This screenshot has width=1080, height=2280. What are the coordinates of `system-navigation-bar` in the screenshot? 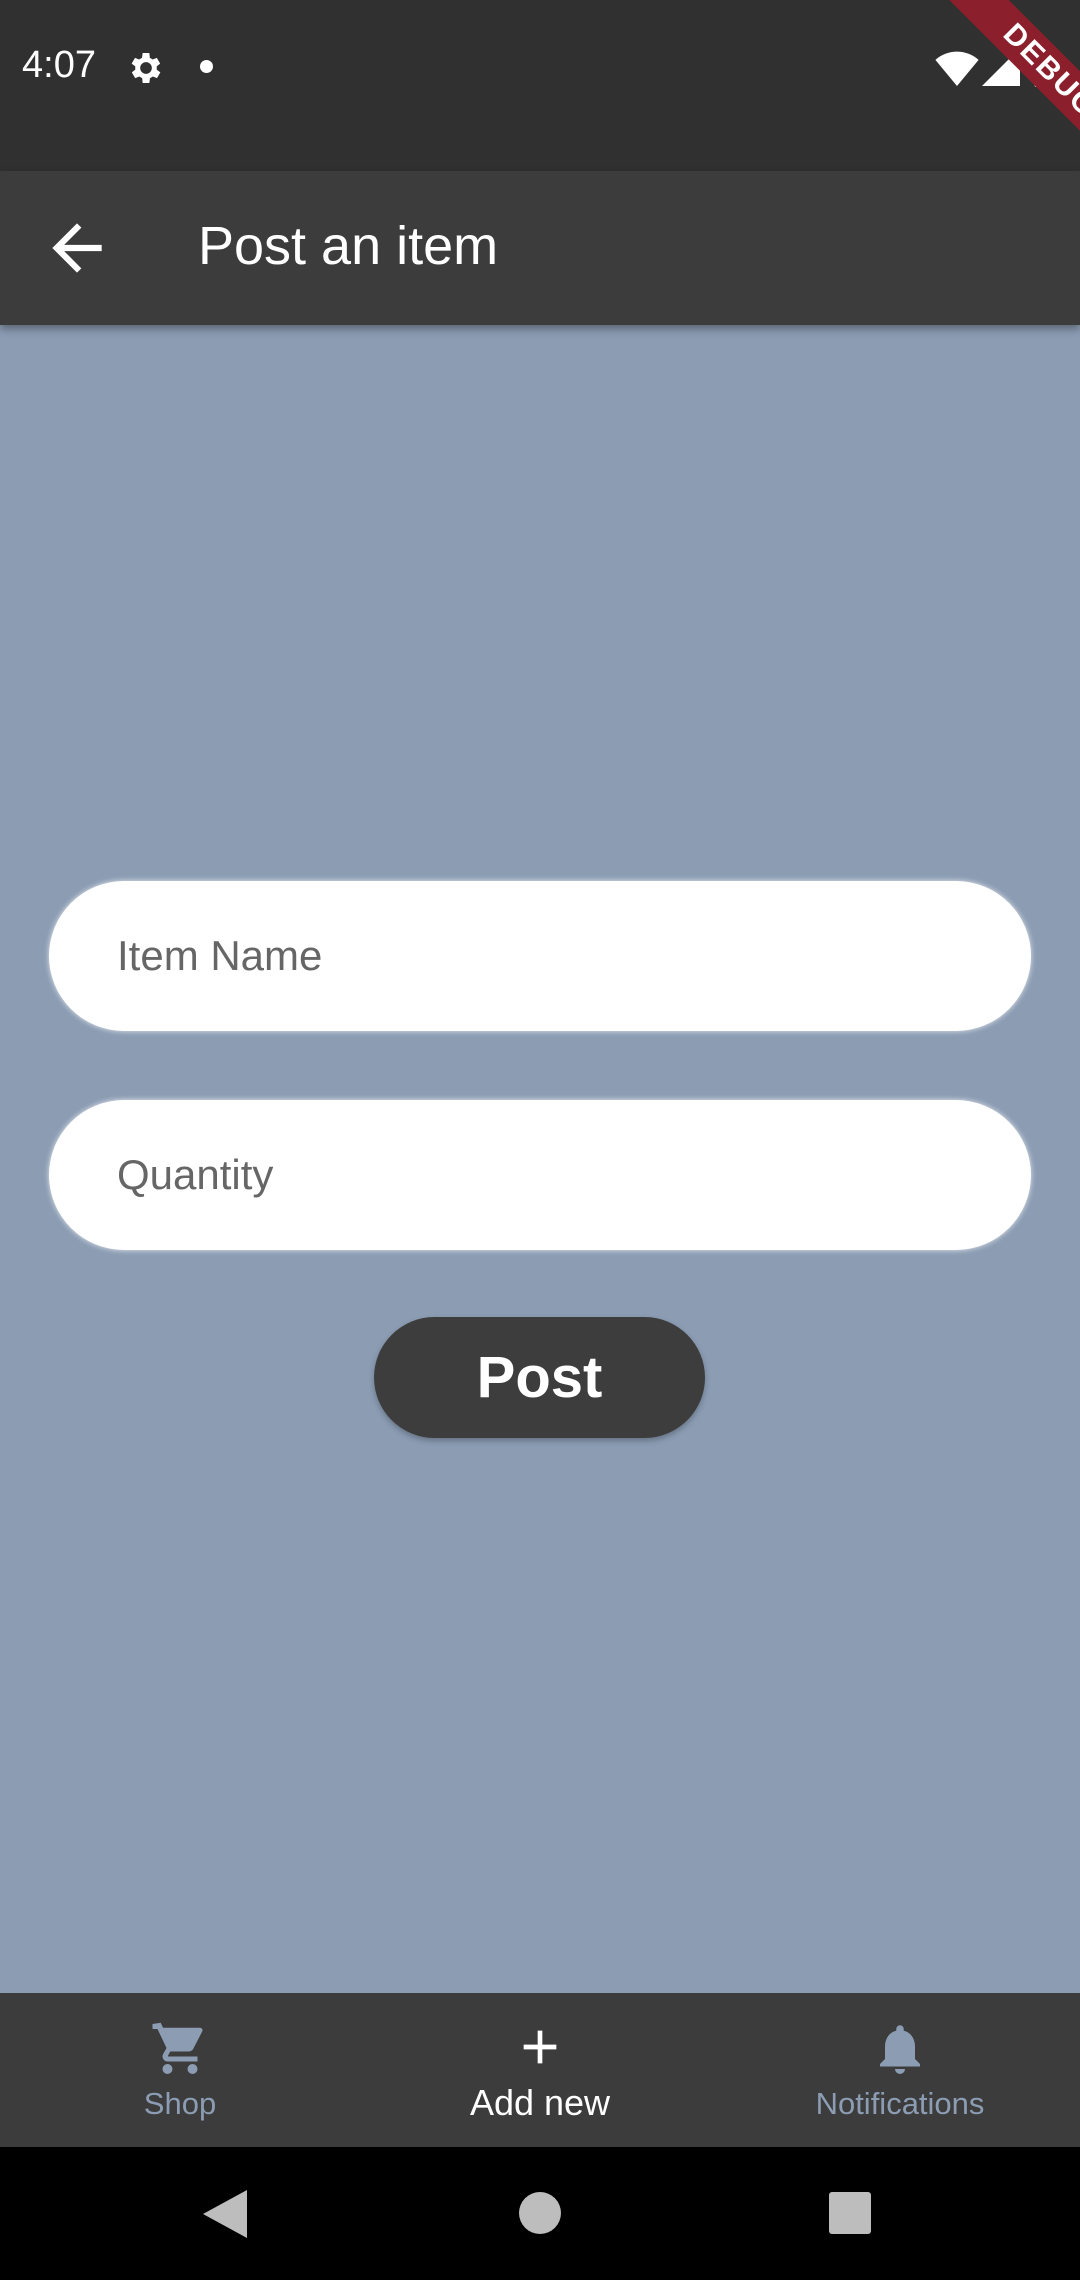 It's located at (540, 2213).